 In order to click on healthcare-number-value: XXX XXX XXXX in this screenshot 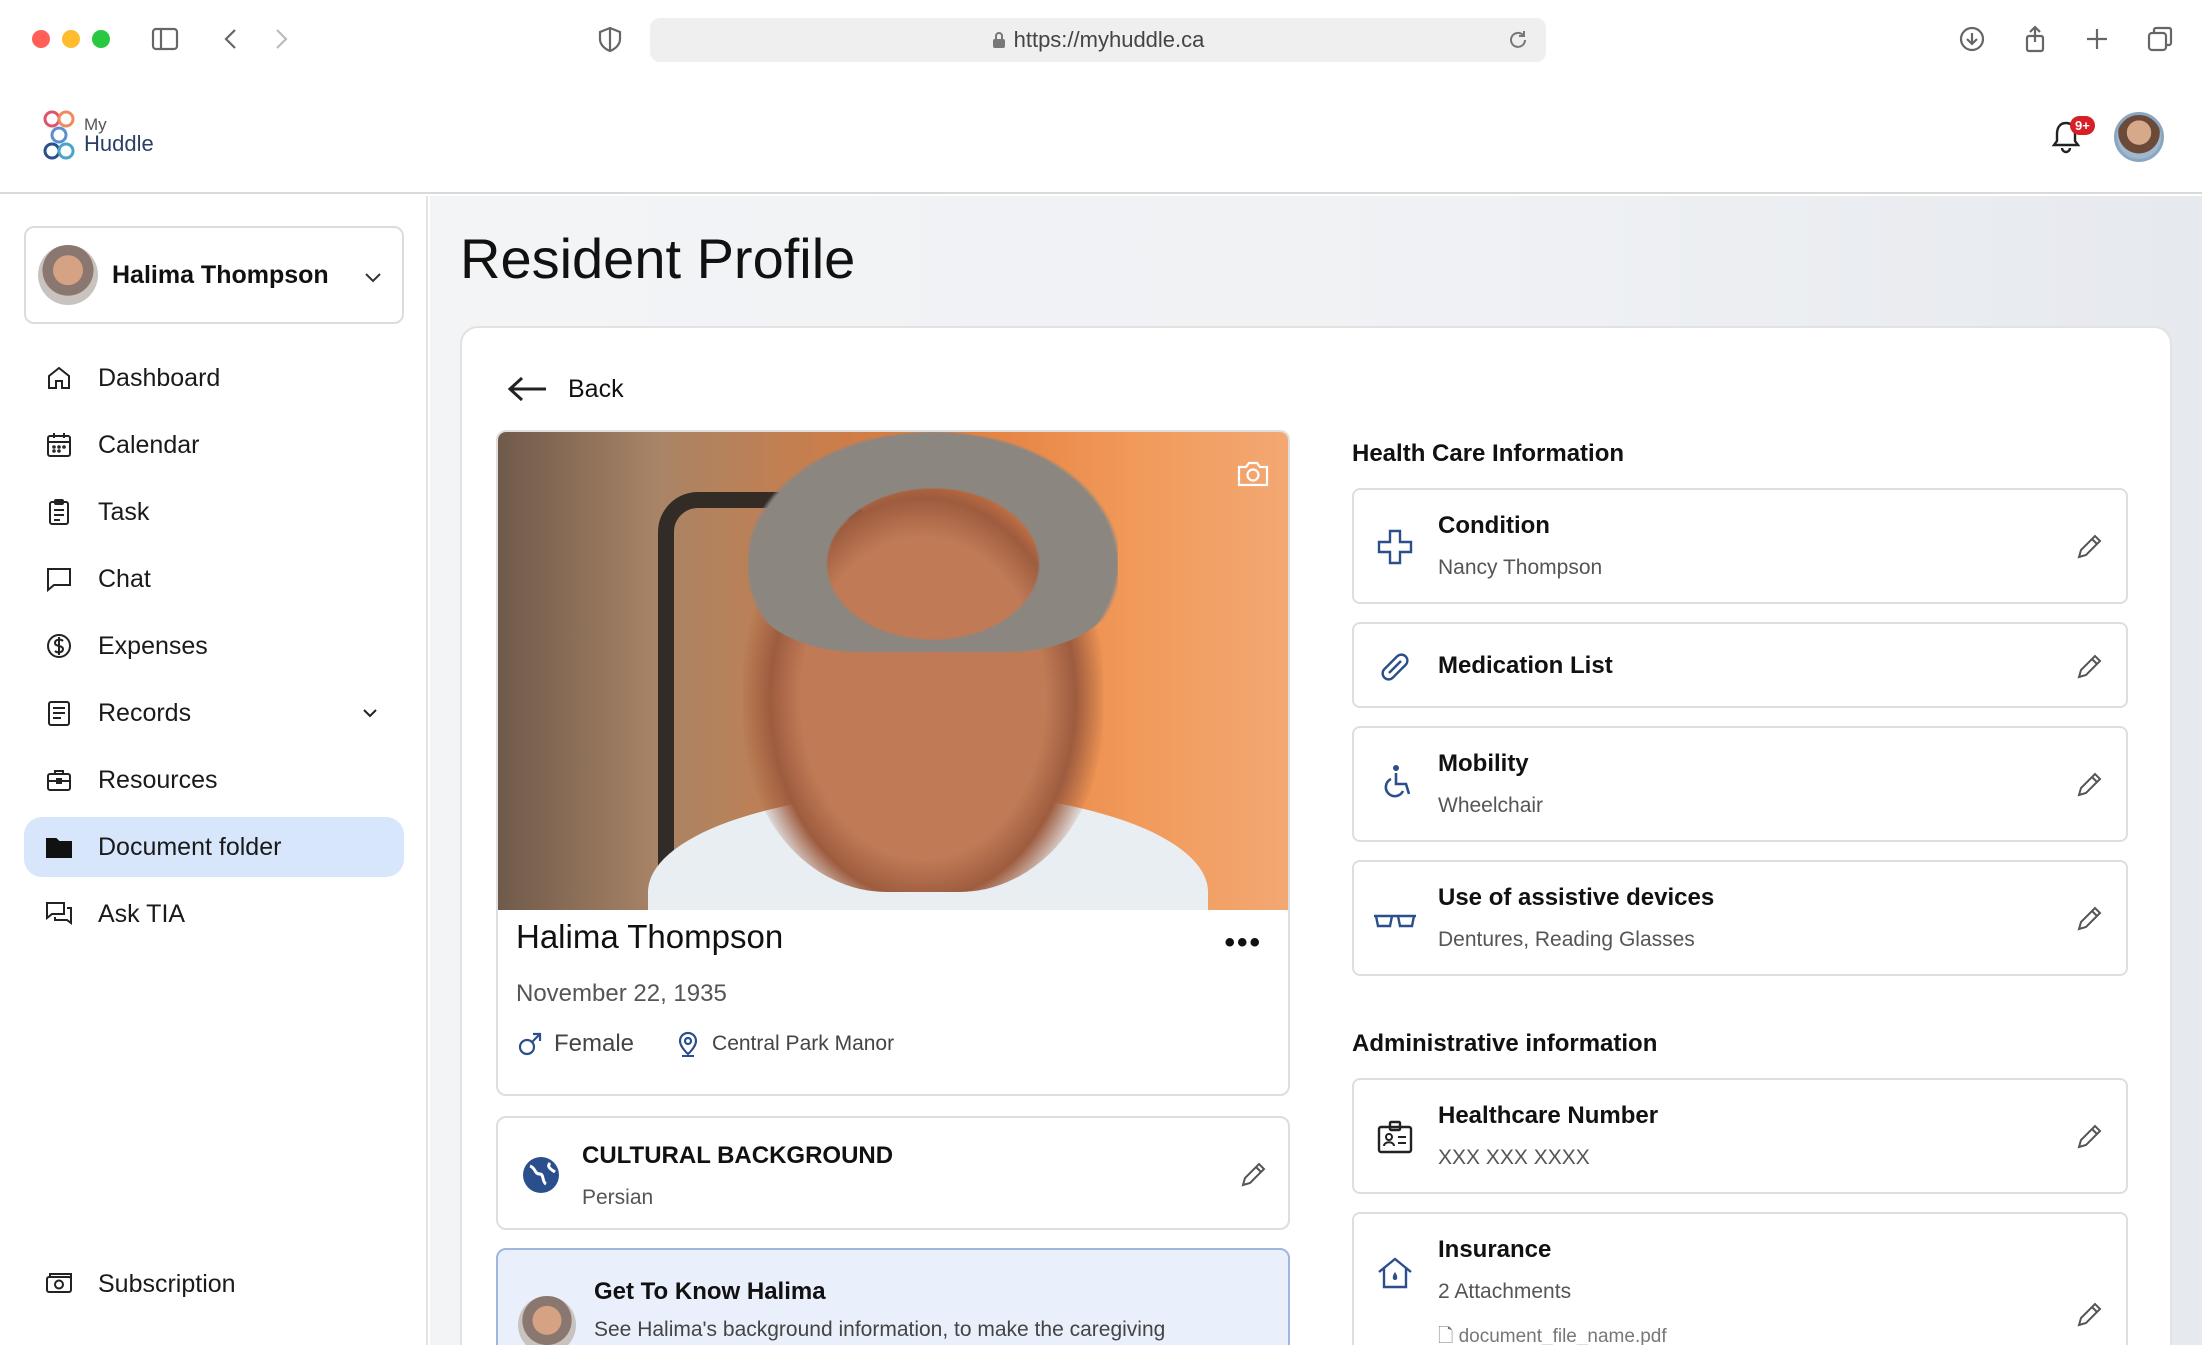, I will do `click(1514, 1157)`.